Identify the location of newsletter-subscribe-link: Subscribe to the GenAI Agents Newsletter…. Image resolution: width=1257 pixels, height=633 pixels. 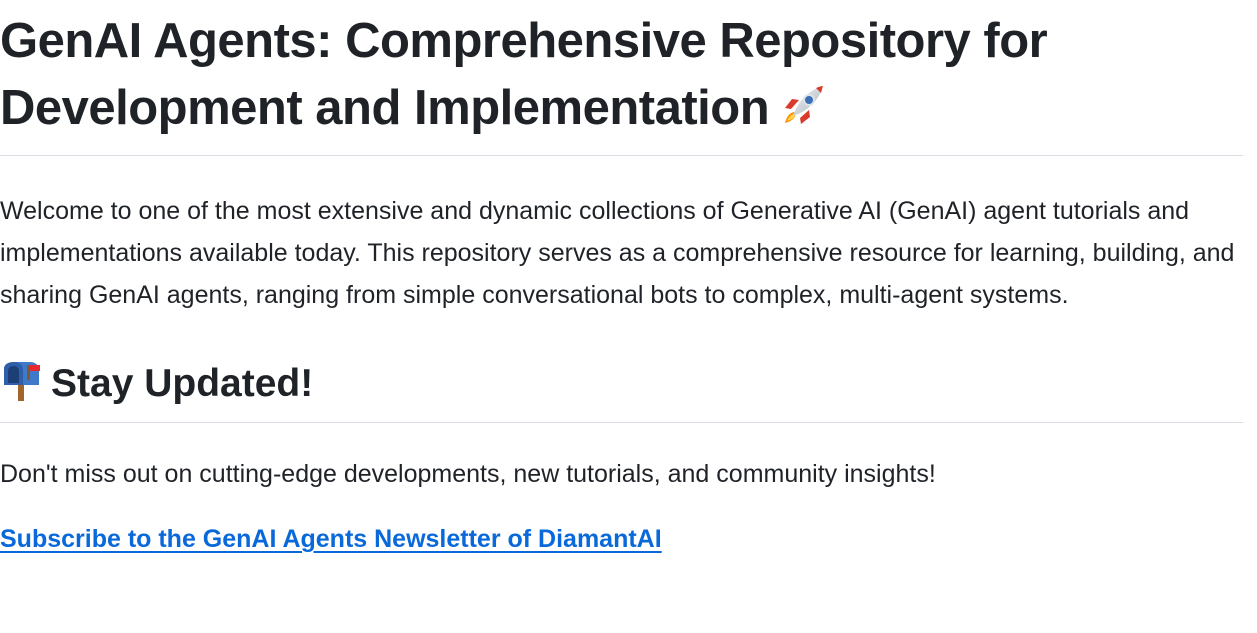
(331, 539).